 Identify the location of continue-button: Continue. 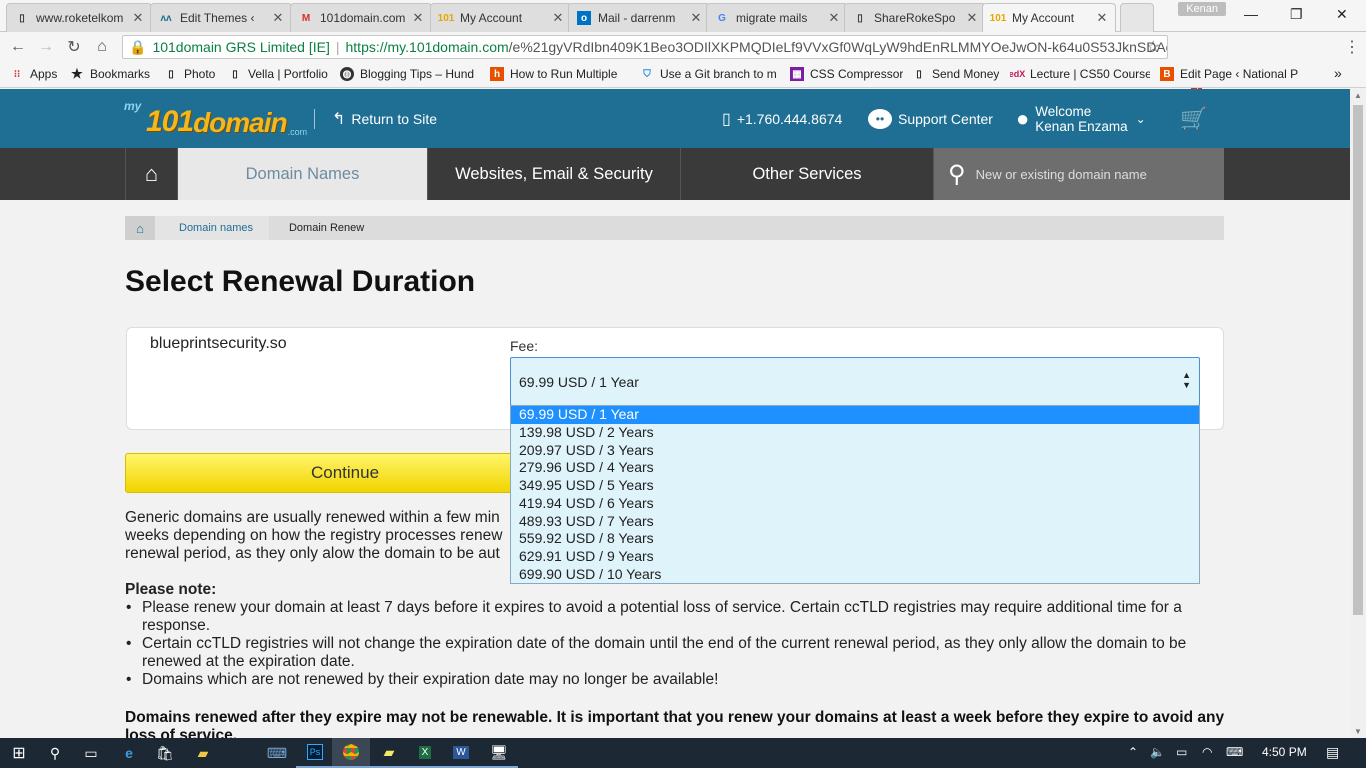
(345, 473).